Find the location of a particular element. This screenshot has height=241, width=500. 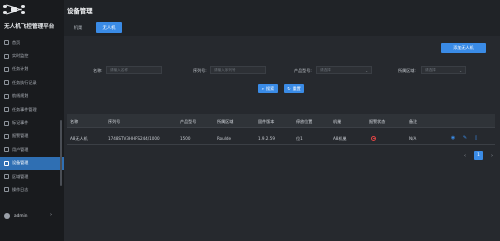

model-filter-label: 产品型号: is located at coordinates (303, 70).